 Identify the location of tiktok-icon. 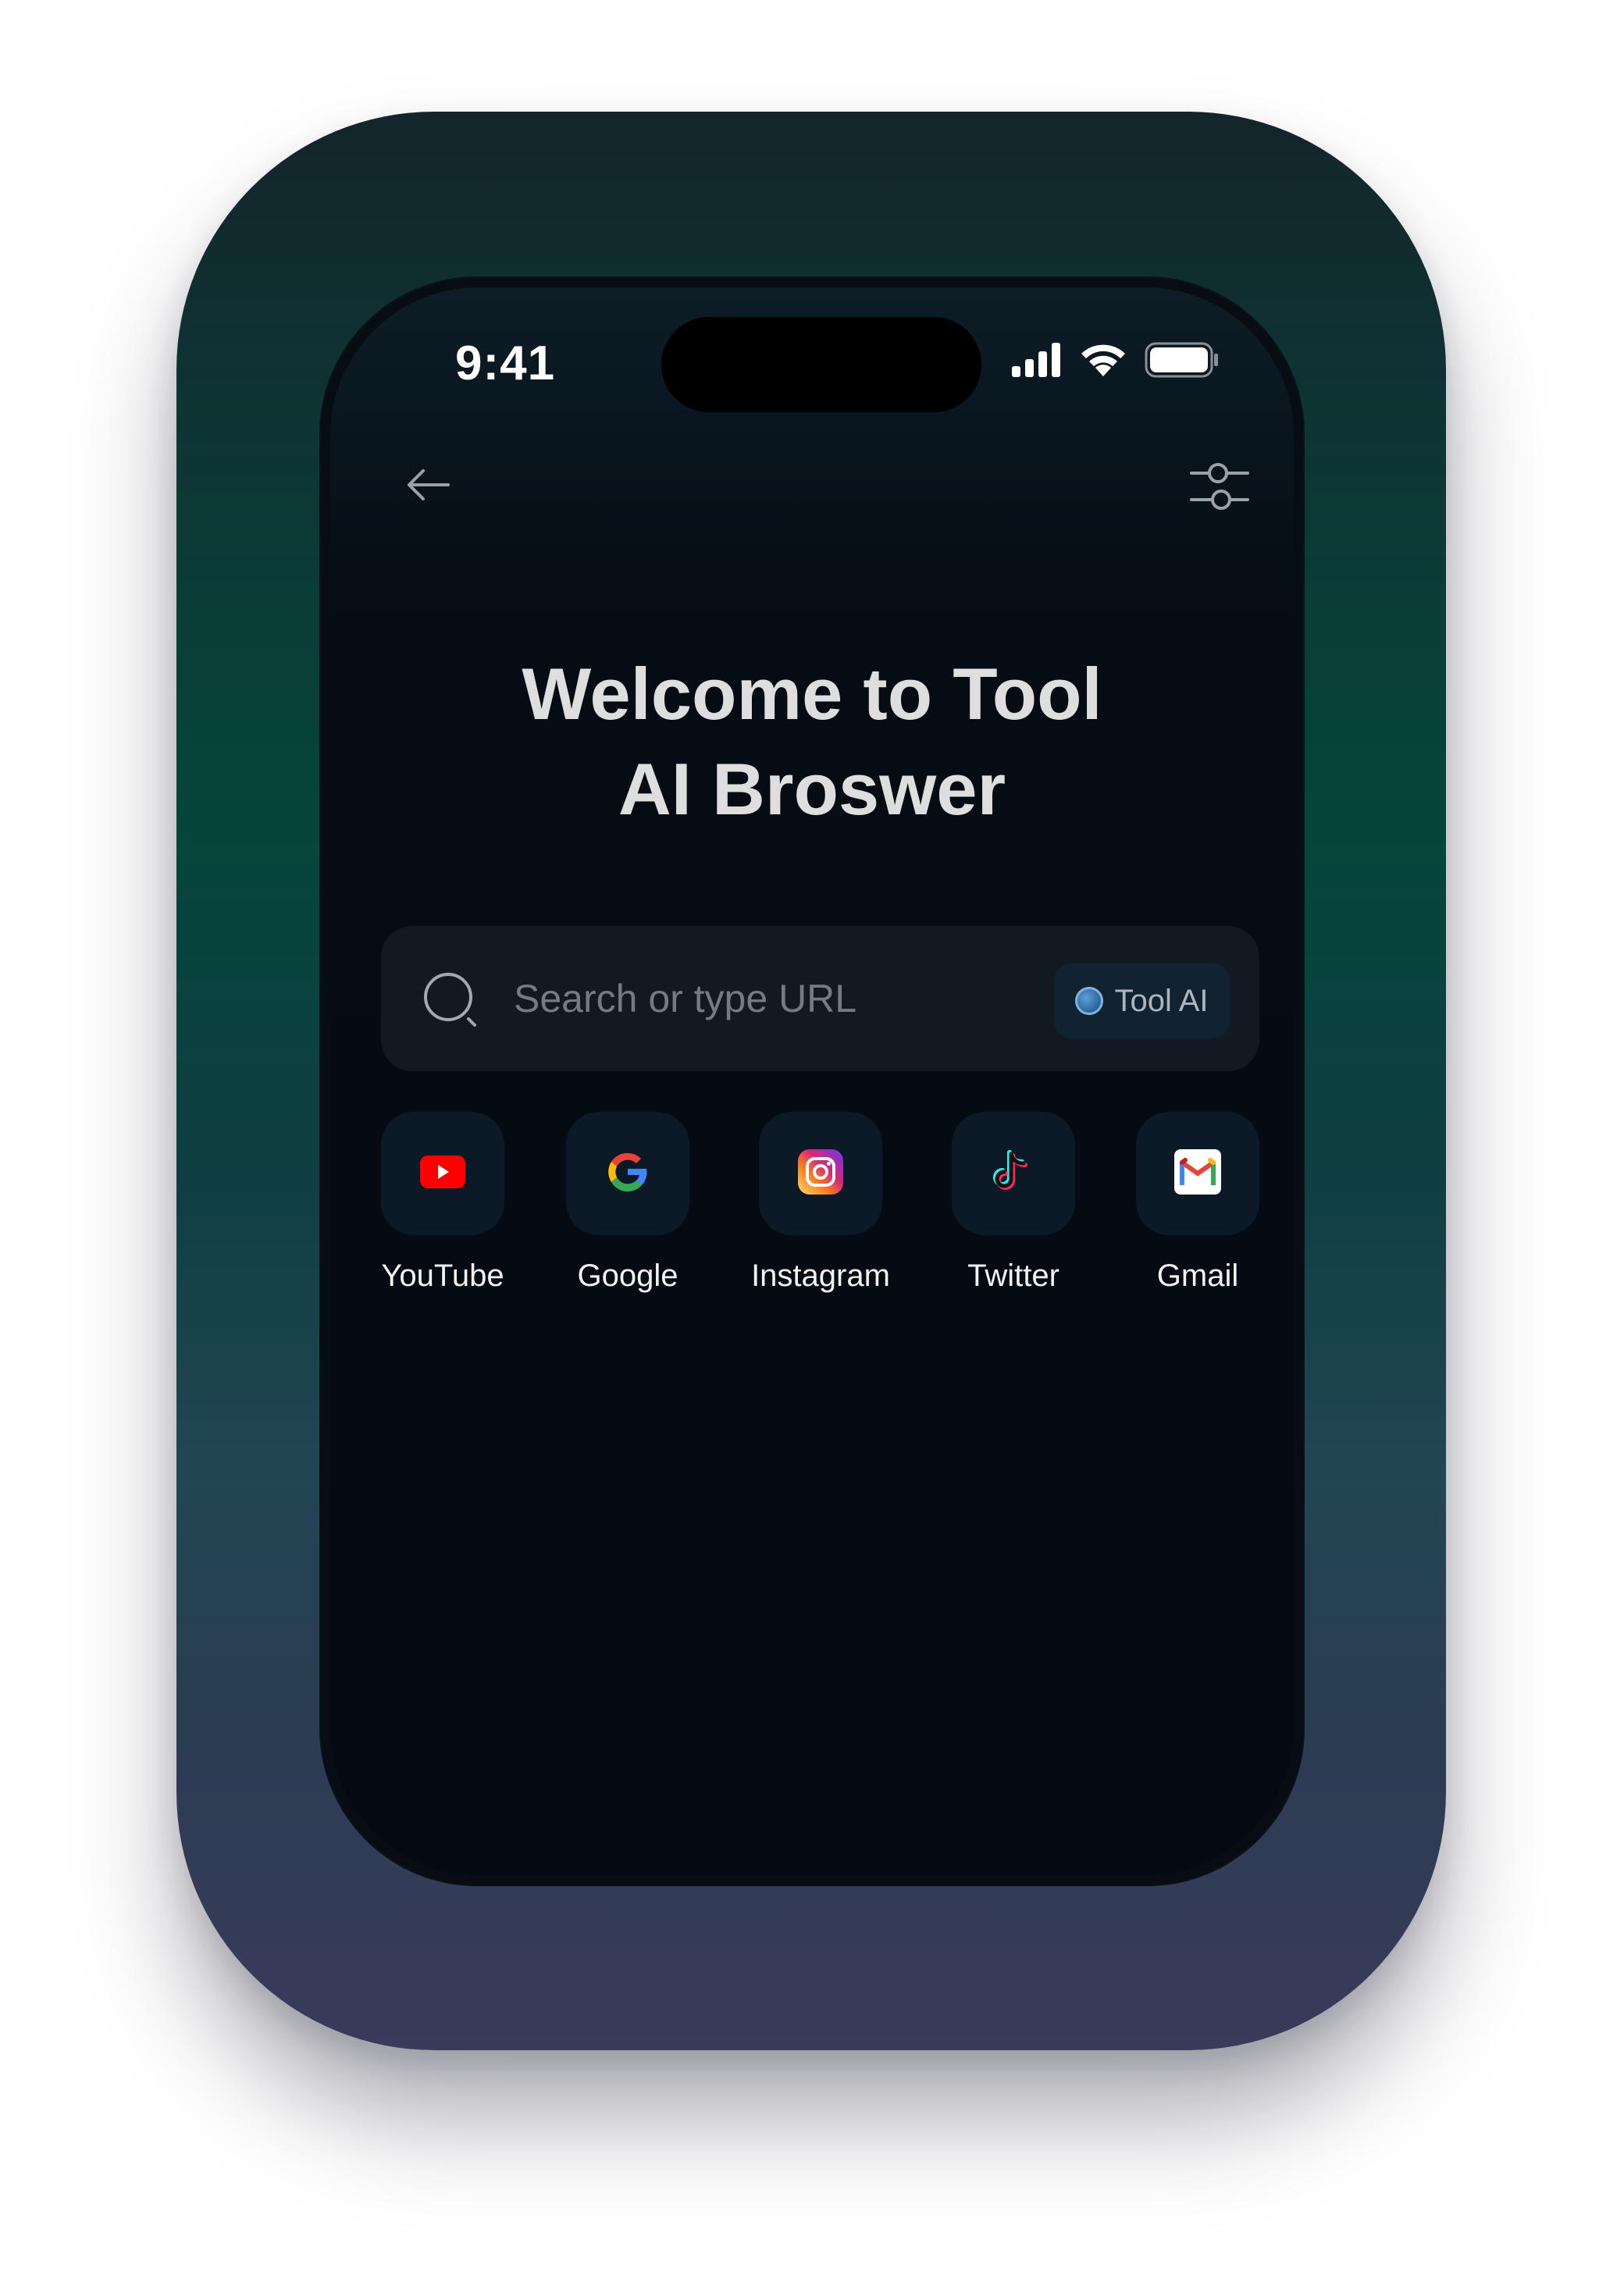
(1013, 1173).